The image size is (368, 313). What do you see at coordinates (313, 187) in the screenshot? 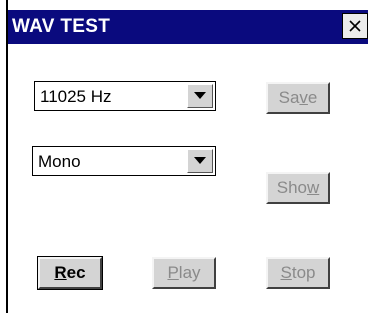
I see `show-label-mnemonic: w` at bounding box center [313, 187].